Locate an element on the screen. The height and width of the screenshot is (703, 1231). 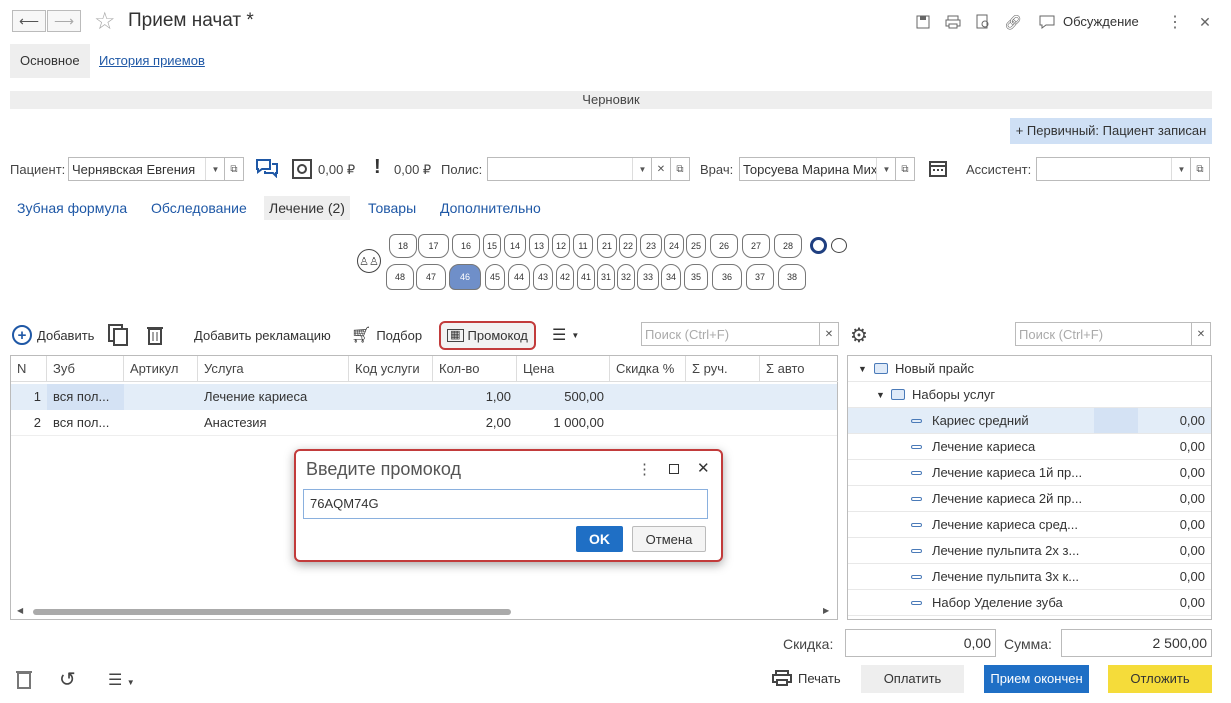
save-icon is located at coordinates (923, 22).